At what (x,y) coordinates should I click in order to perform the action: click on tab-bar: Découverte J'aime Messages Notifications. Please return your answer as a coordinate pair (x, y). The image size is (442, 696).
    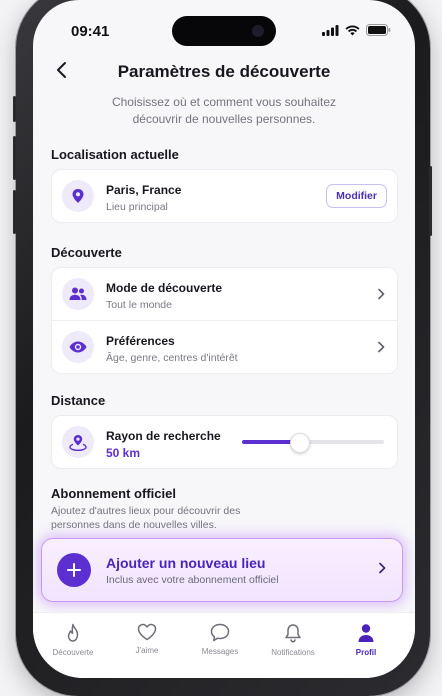
    Looking at the image, I should click on (224, 645).